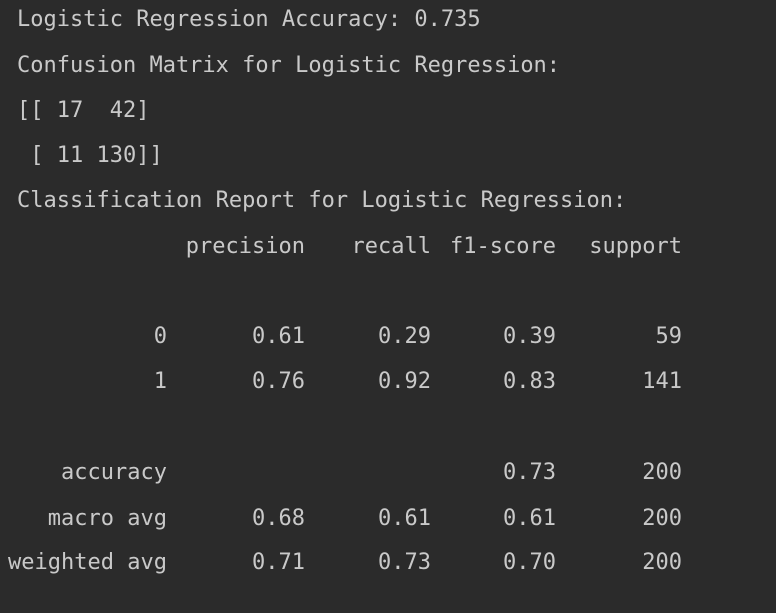 The height and width of the screenshot is (613, 776). I want to click on row-f1-score: 0.61, so click(529, 518).